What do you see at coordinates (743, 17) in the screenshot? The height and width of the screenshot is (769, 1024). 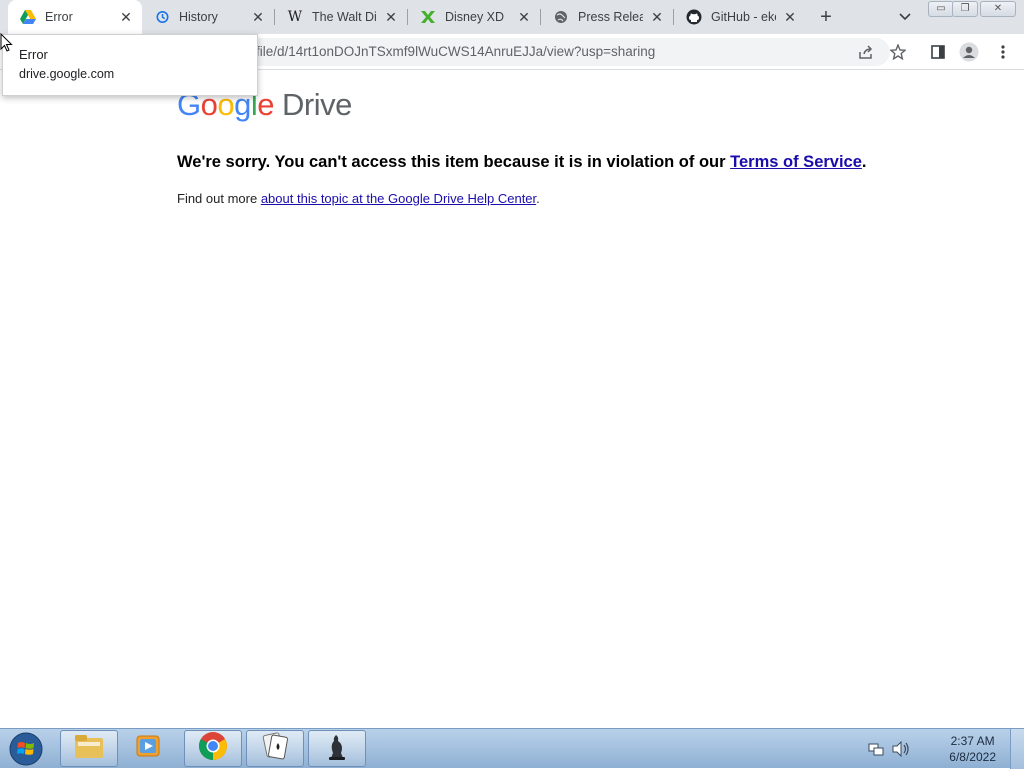 I see `tab-title: GitHub - eke` at bounding box center [743, 17].